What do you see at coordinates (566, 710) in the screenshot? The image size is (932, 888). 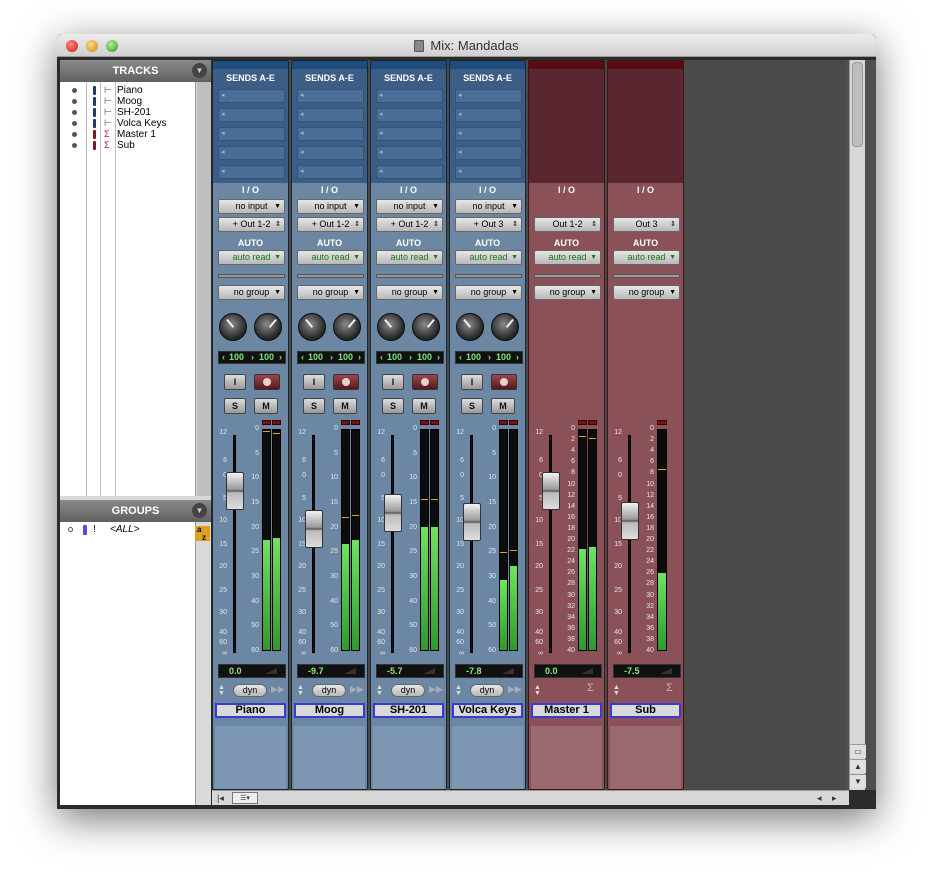 I see `track-name-plate: Master 1` at bounding box center [566, 710].